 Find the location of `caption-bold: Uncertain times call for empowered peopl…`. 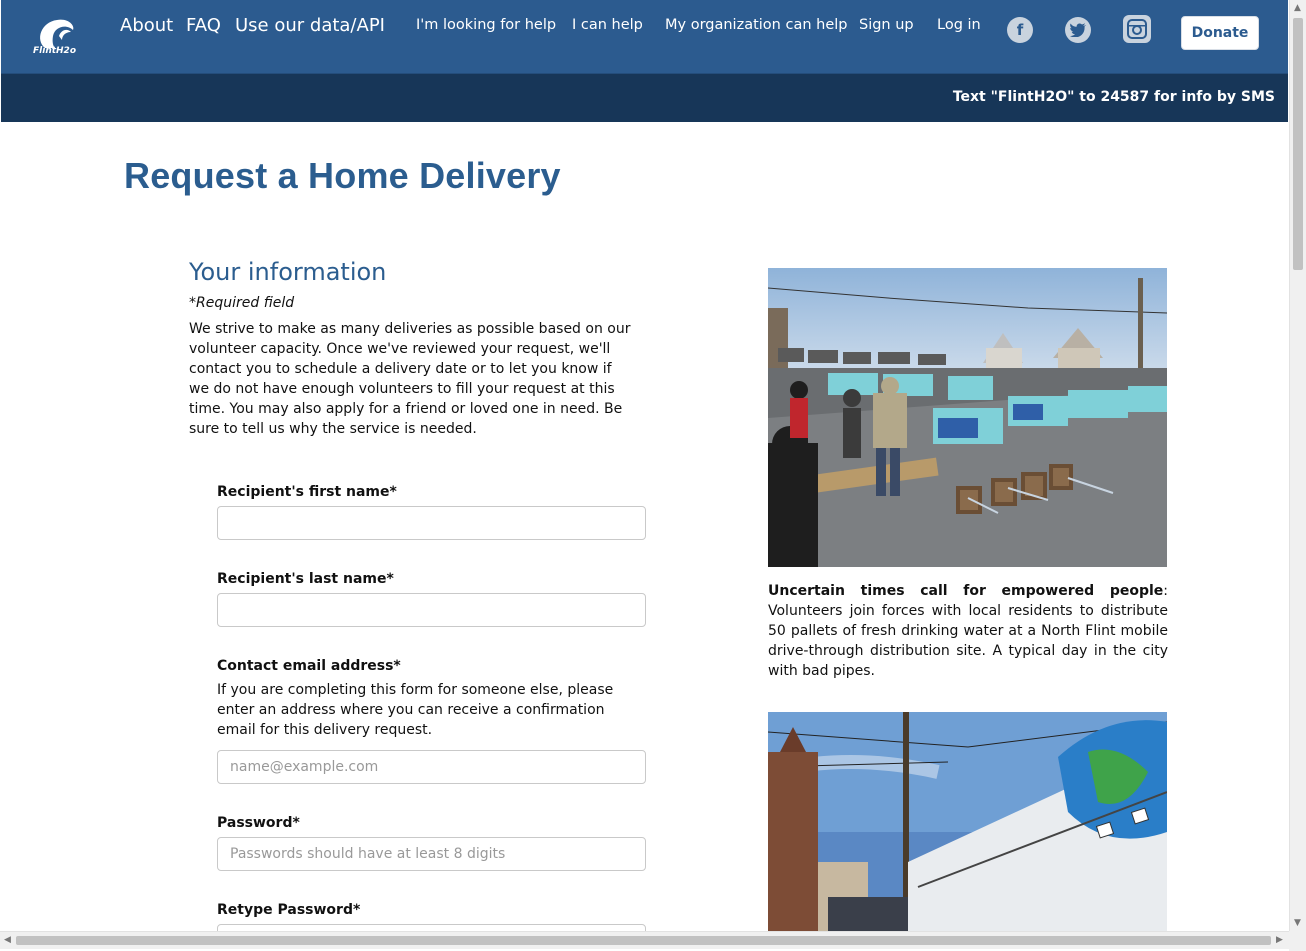

caption-bold: Uncertain times call for empowered peopl… is located at coordinates (966, 591).